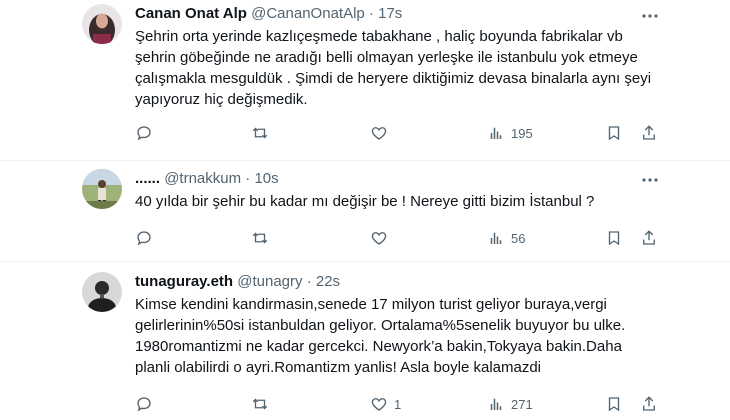  I want to click on user-handle: @tunagry, so click(269, 281).